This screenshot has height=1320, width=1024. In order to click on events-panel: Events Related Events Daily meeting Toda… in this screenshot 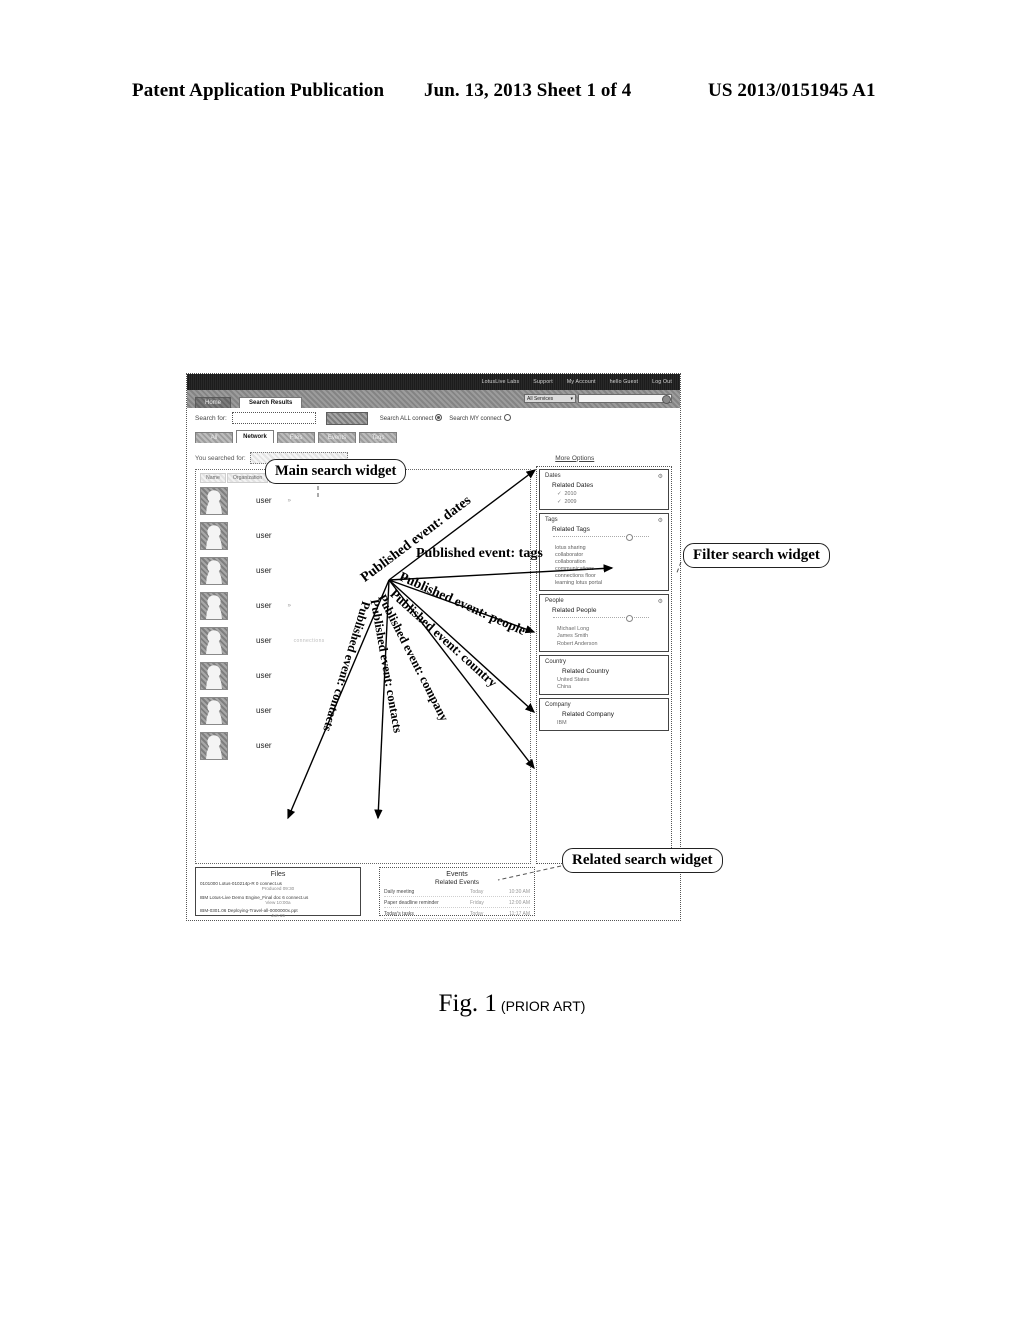, I will do `click(457, 893)`.